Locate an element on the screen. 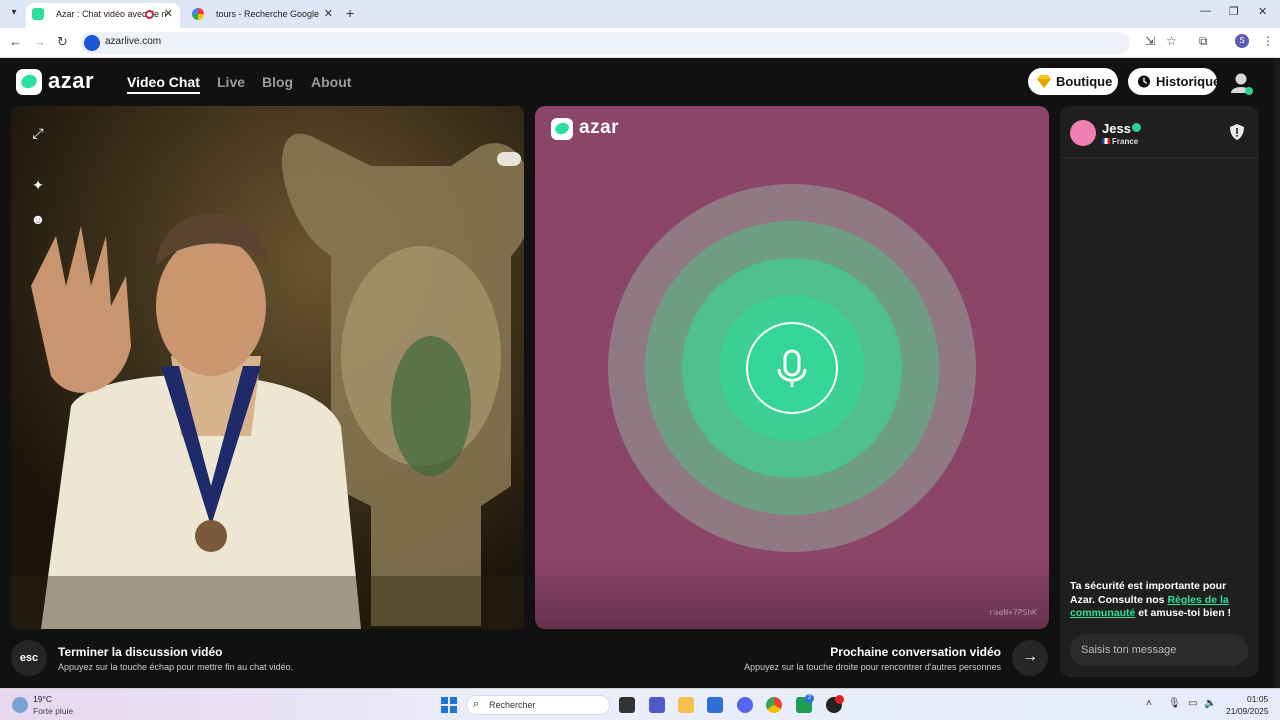 Image resolution: width=1280 pixels, height=720 pixels. microphone-button is located at coordinates (792, 368).